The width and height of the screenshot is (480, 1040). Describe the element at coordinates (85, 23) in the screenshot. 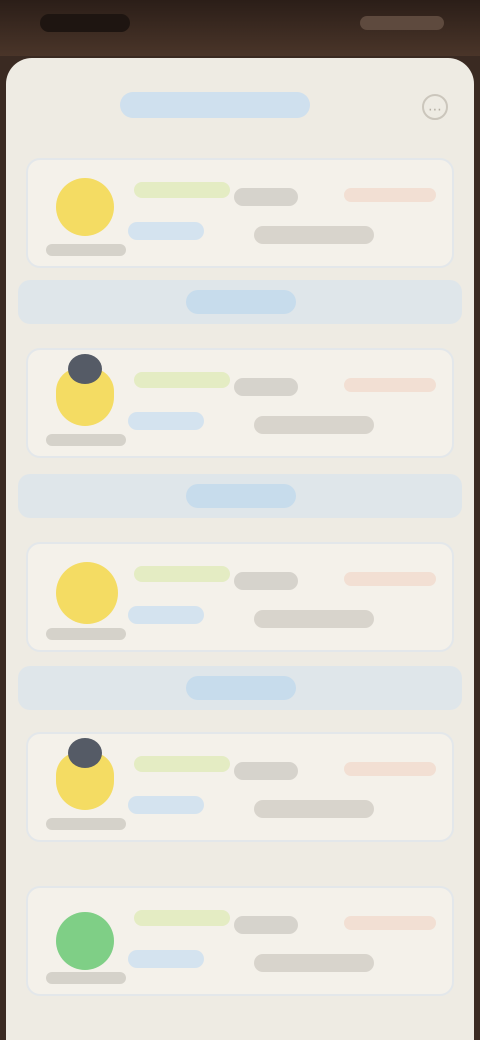

I see `status-time` at that location.